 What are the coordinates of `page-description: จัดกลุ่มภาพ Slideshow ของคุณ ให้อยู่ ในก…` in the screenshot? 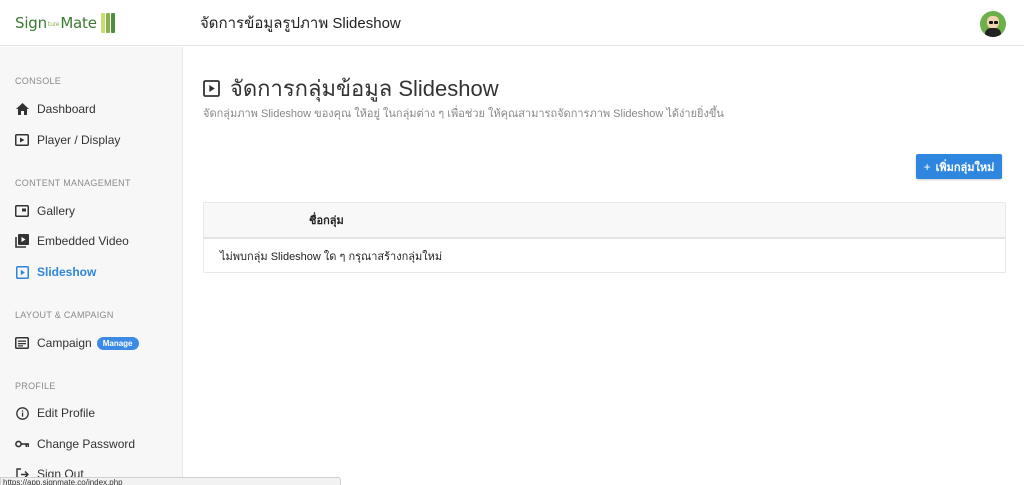 It's located at (463, 114).